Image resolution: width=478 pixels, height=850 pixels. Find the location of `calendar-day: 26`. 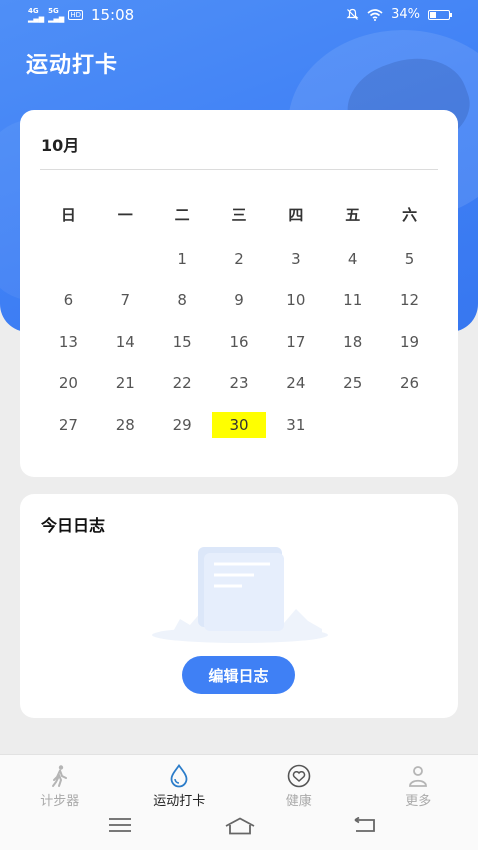

calendar-day: 26 is located at coordinates (409, 384).